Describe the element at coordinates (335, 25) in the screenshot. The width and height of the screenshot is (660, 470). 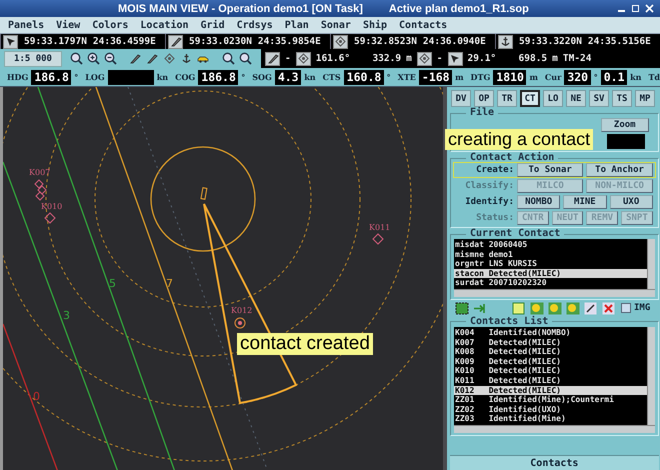
I see `menu-item: Sonar` at that location.